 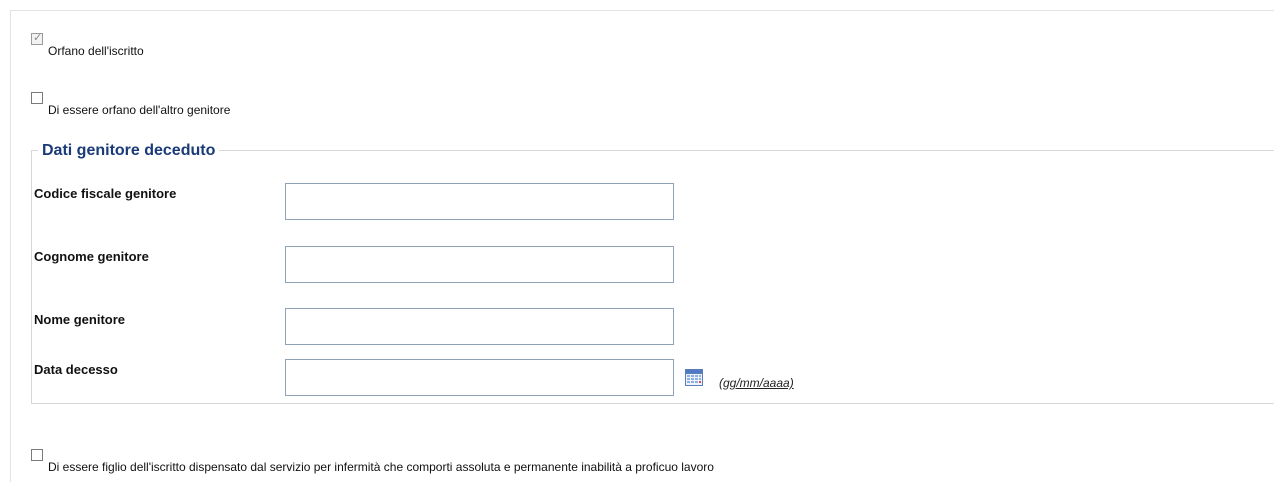 I want to click on orfano-iscritto-label: Orfano dell'iscritto, so click(x=96, y=51).